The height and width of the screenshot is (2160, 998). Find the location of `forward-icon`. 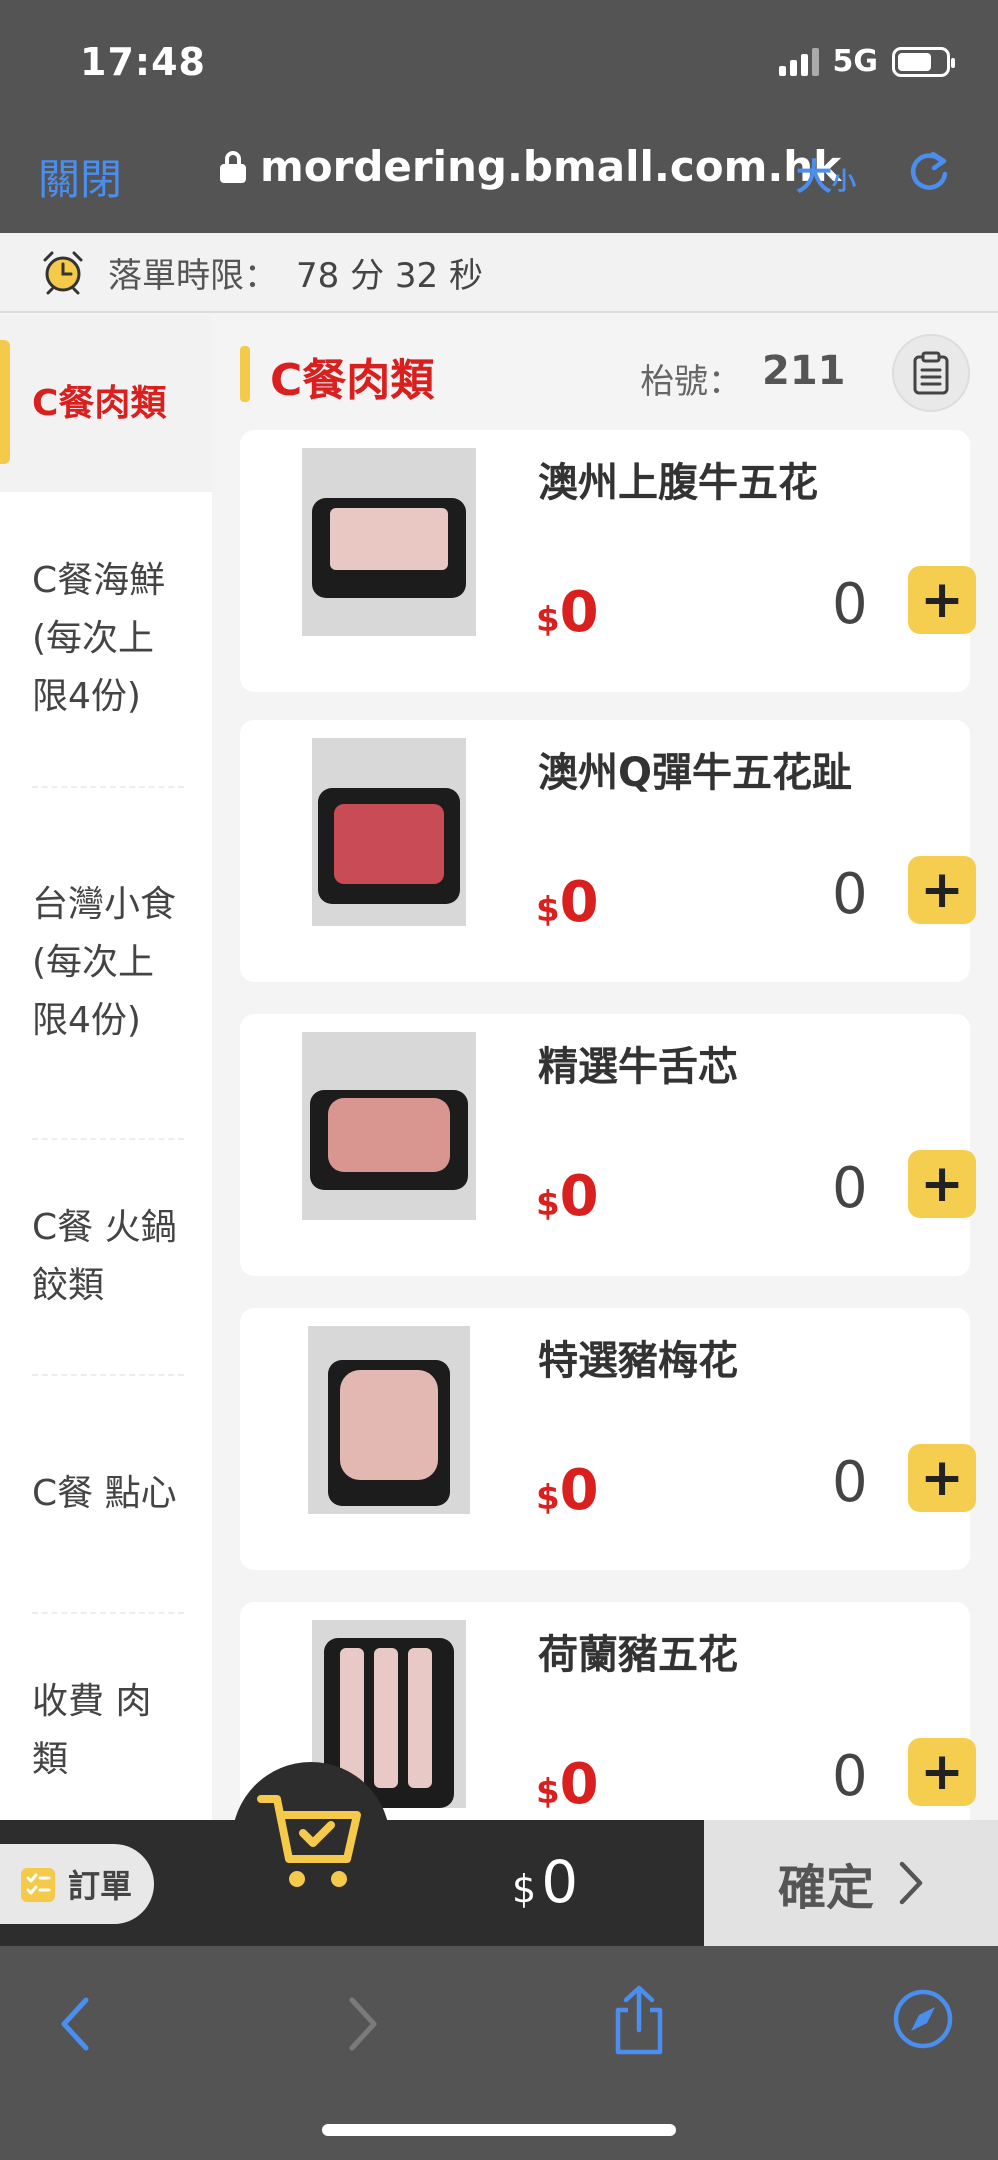

forward-icon is located at coordinates (362, 2024).